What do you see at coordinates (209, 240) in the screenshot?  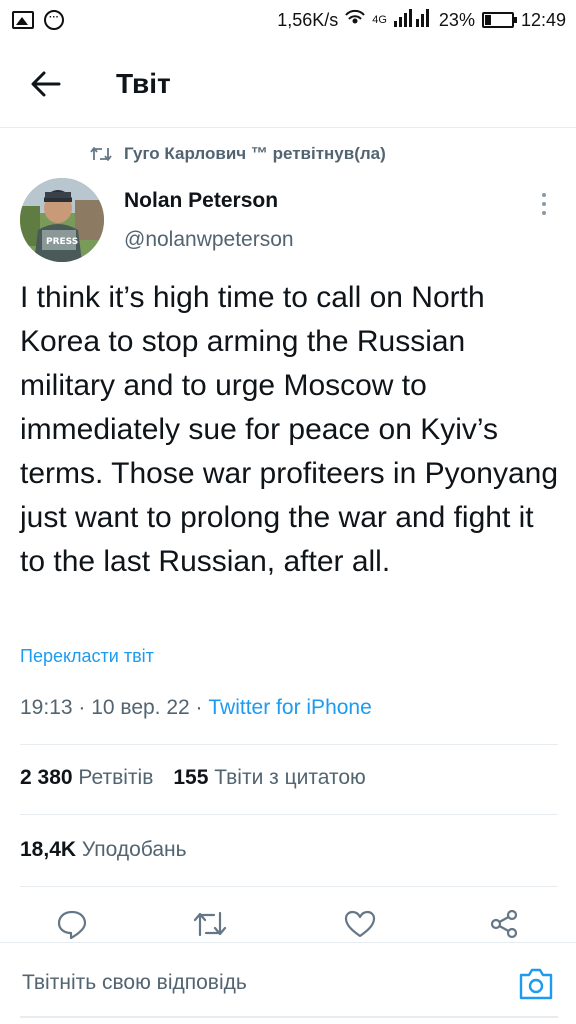 I see `author-handle: @nolanwpeterson` at bounding box center [209, 240].